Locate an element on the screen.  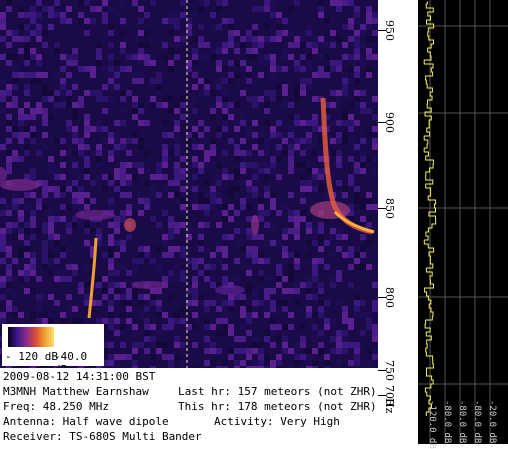
activity-level: Activity: Very High is located at coordinates (277, 421).